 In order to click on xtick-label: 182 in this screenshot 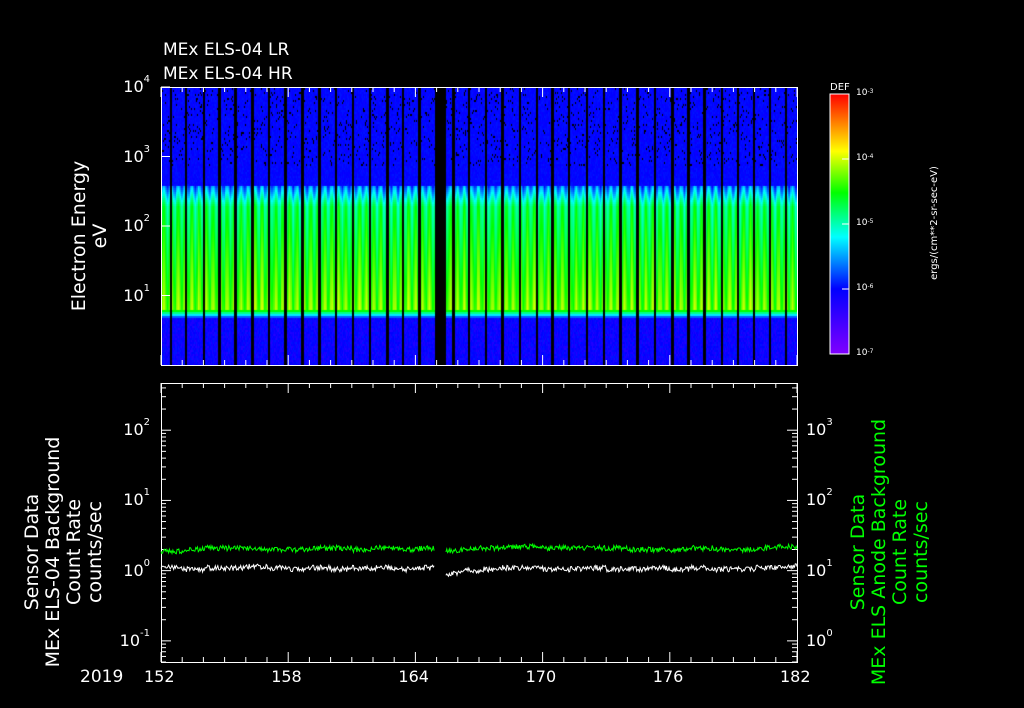, I will do `click(795, 676)`.